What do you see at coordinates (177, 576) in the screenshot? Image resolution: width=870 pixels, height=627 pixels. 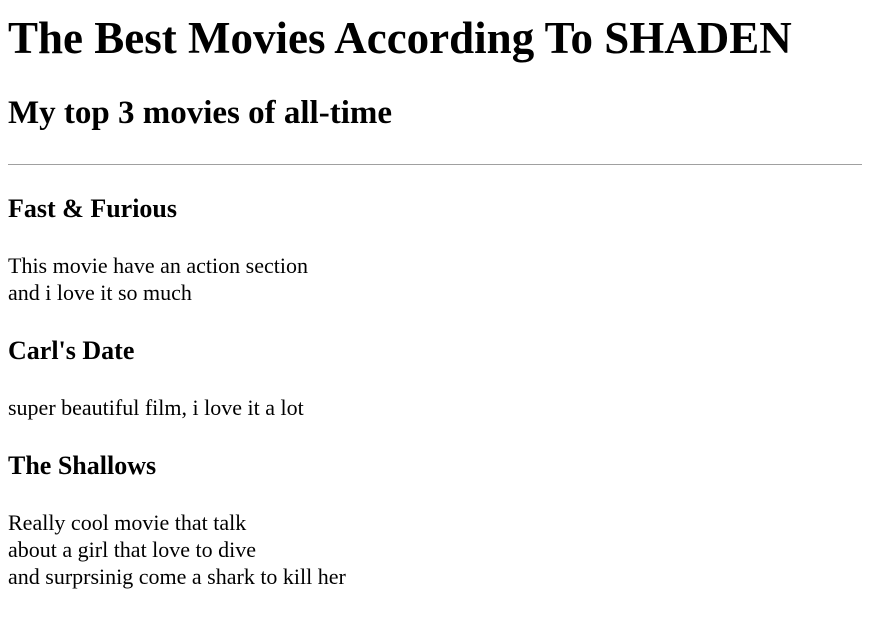 I see `description-line: and surprsinig come a shark to kill her` at bounding box center [177, 576].